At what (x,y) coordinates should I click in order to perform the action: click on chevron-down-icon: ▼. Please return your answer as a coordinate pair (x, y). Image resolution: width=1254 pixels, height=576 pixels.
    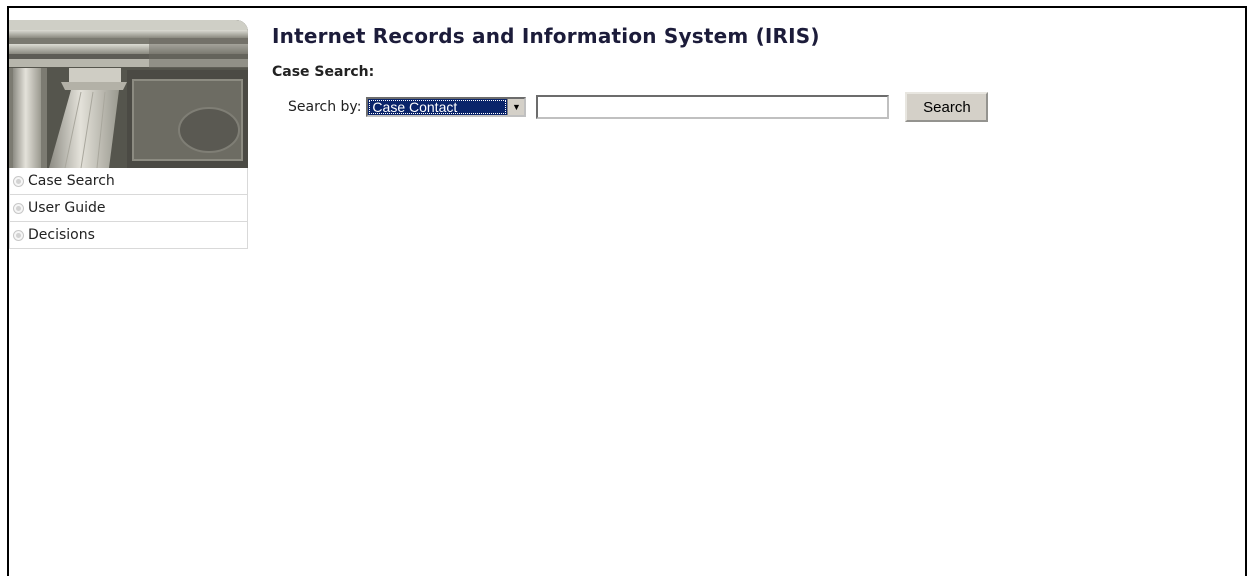
    Looking at the image, I should click on (516, 107).